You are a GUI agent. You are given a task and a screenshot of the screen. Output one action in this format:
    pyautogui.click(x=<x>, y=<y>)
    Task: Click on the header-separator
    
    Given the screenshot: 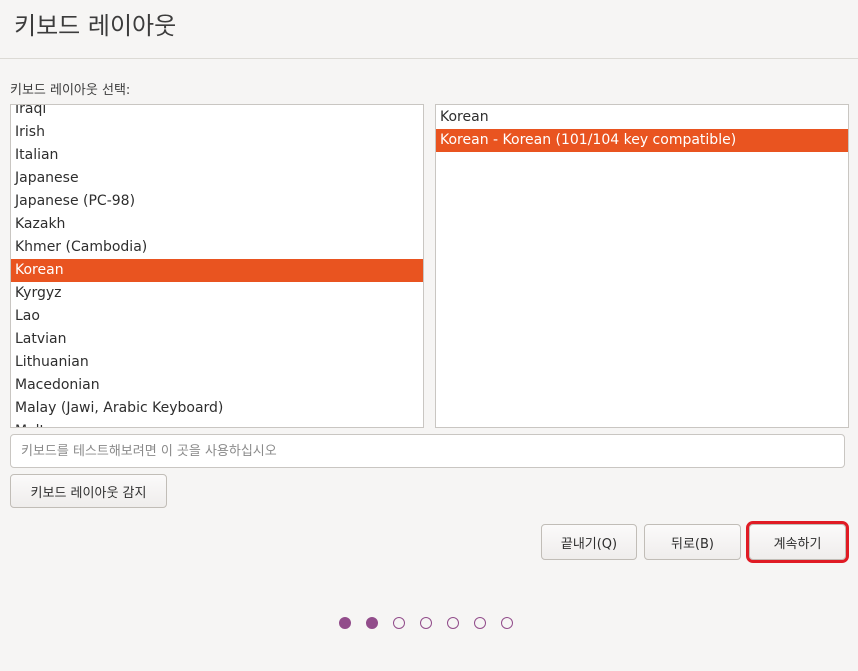 What is the action you would take?
    pyautogui.click(x=429, y=58)
    